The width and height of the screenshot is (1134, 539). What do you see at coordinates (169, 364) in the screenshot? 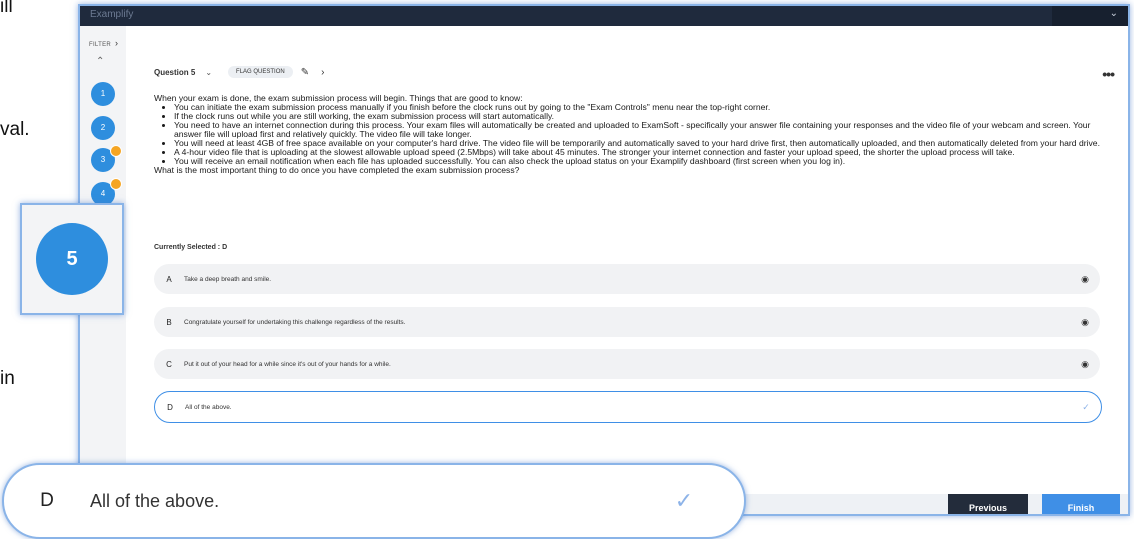
I see `option-letter: C` at bounding box center [169, 364].